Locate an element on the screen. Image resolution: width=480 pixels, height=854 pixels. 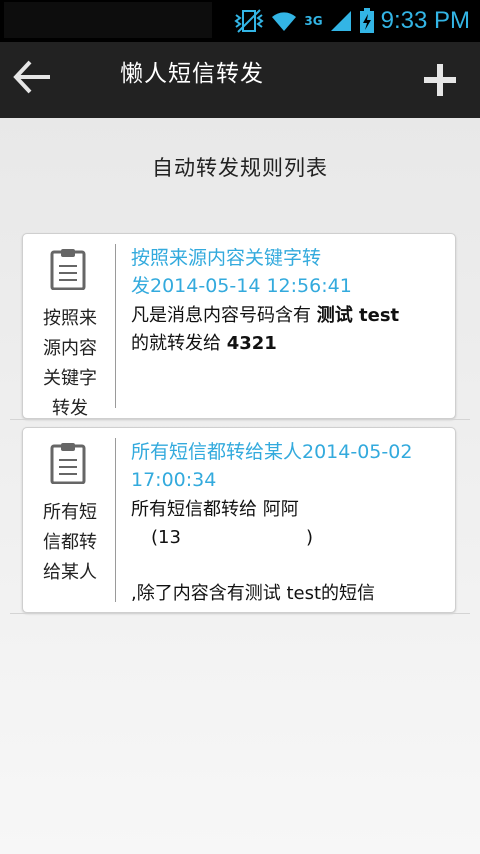
rule-type-line: 给某人 is located at coordinates (70, 572).